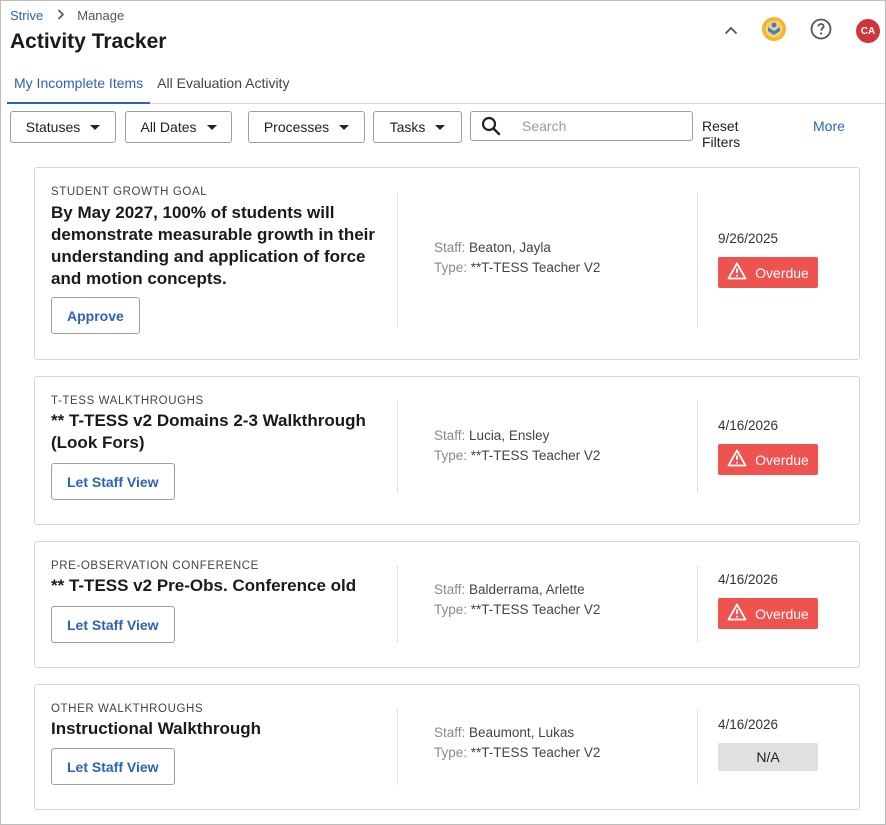  Describe the element at coordinates (407, 127) in the screenshot. I see `tasks-dropdown-label: Tasks` at that location.